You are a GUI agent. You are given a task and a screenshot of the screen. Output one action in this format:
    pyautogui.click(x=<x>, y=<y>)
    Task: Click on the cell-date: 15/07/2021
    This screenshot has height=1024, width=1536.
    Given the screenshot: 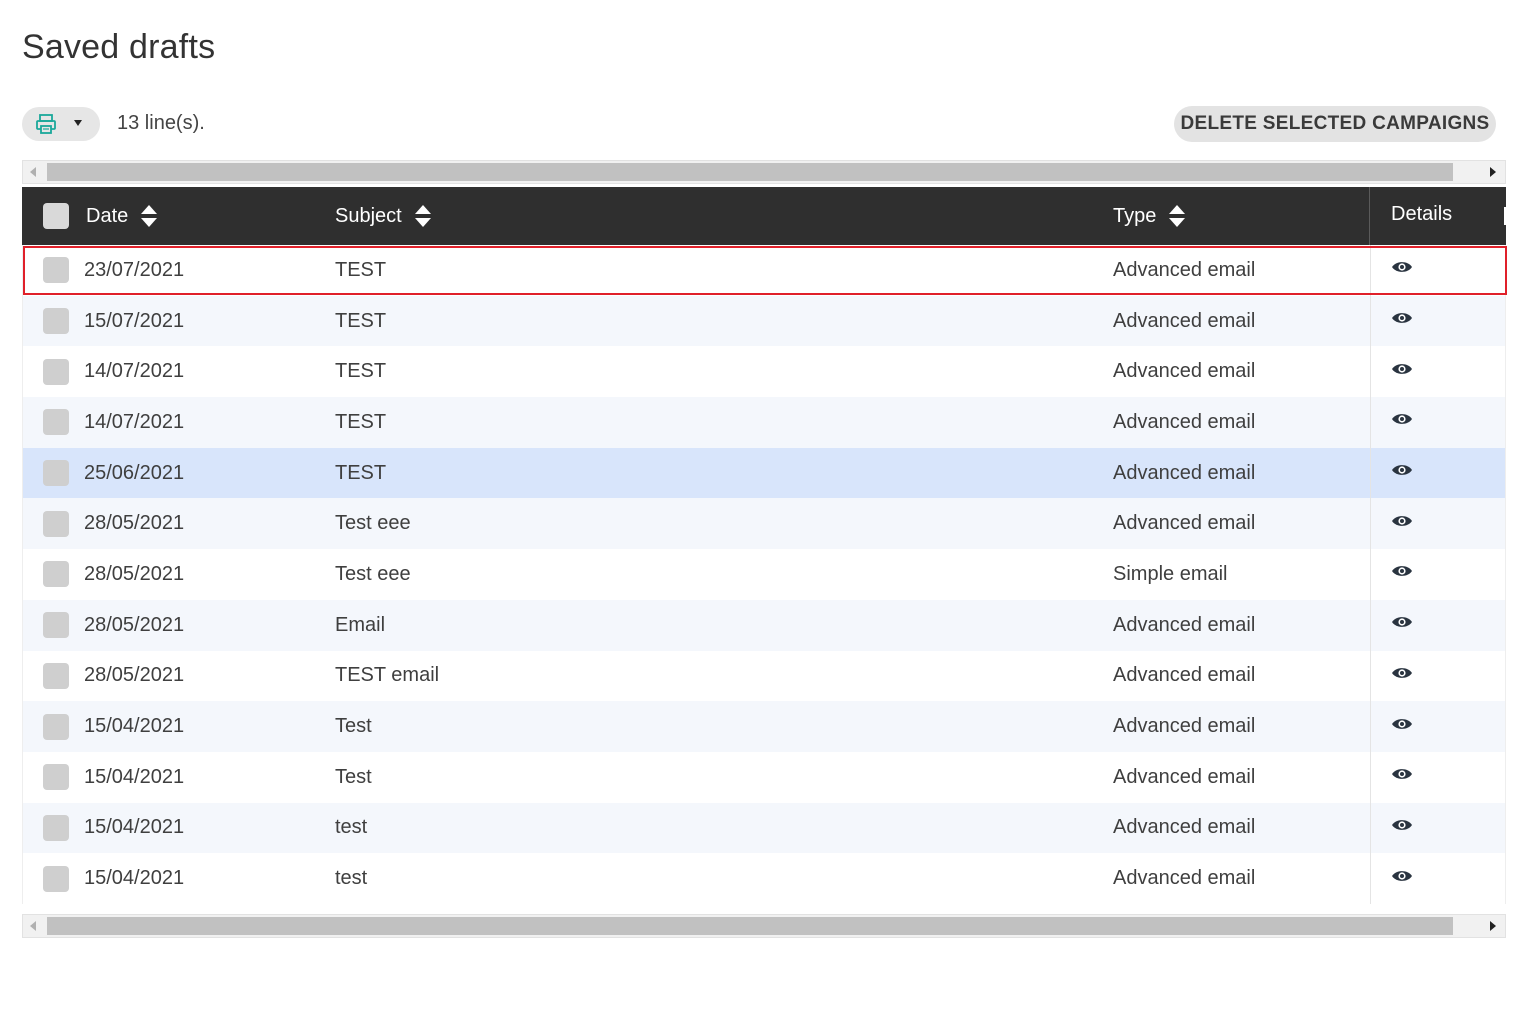 What is the action you would take?
    pyautogui.click(x=134, y=320)
    